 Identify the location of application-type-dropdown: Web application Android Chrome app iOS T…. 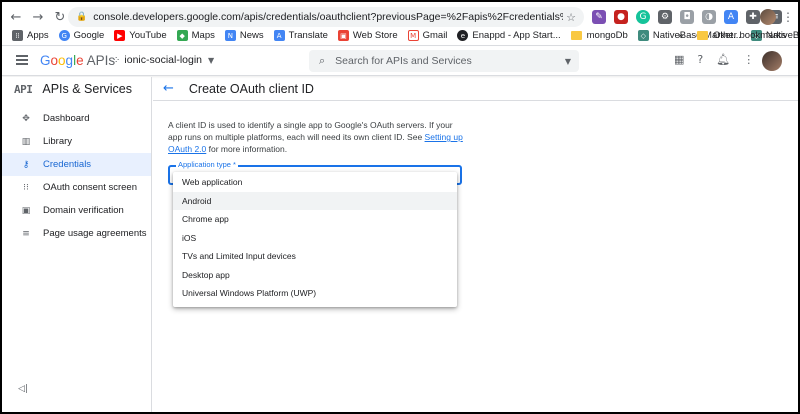
(315, 239).